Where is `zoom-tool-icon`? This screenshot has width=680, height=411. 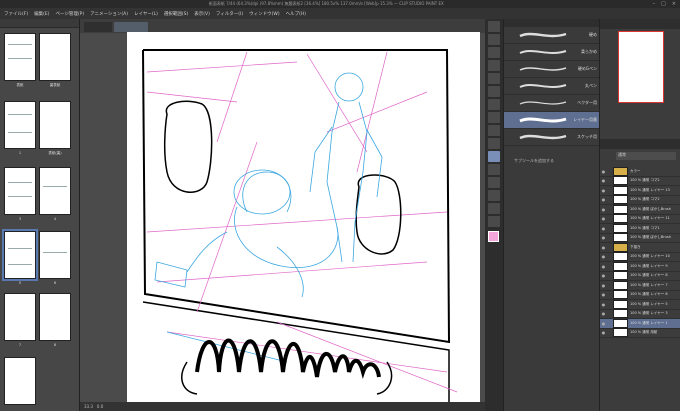 zoom-tool-icon is located at coordinates (494, 26).